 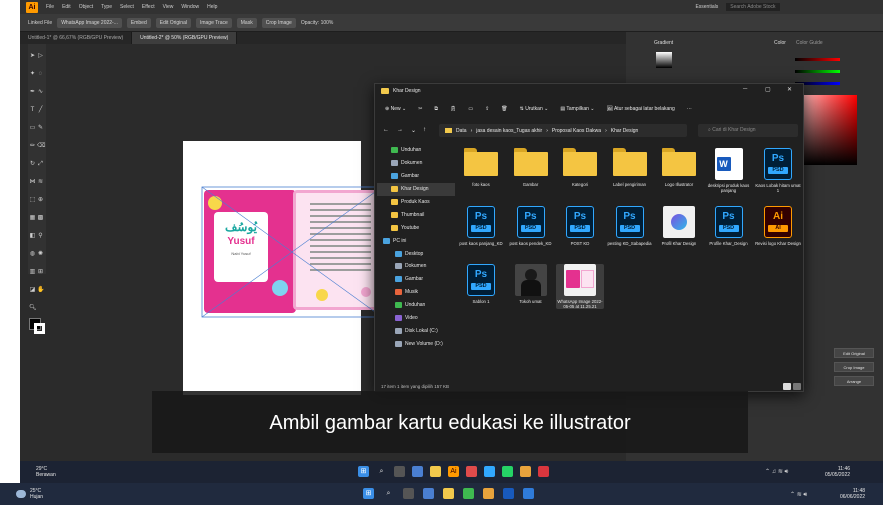 I want to click on copy-icon: ⧉, so click(x=436, y=109).